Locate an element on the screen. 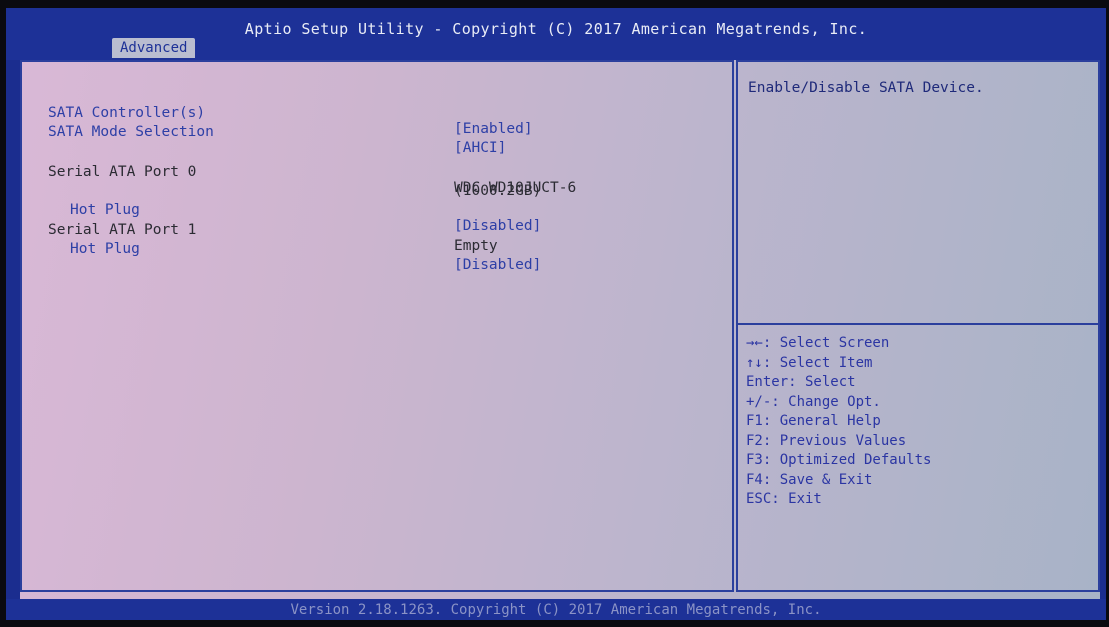 This screenshot has height=627, width=1109. key-select-item: ↑↓: Select Item is located at coordinates (809, 362).